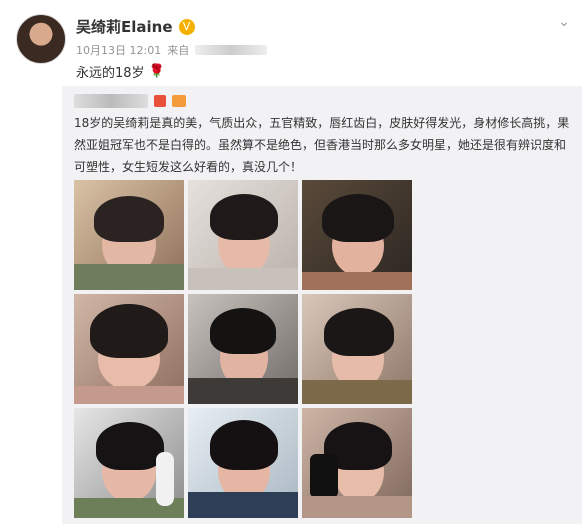 The image size is (586, 524). What do you see at coordinates (160, 101) in the screenshot?
I see `badge-icon` at bounding box center [160, 101].